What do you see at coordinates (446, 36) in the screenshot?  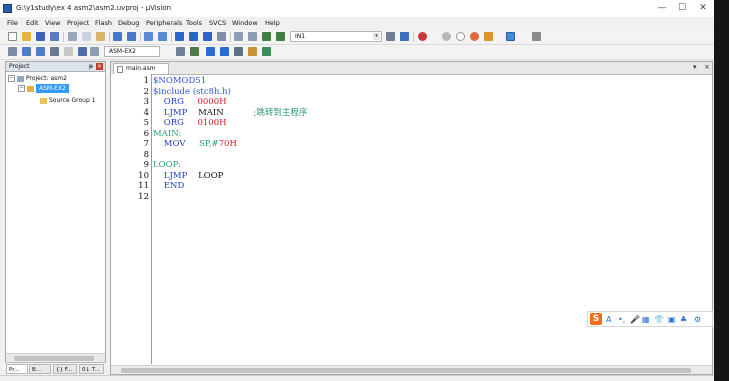 I see `breakpoint-icon` at bounding box center [446, 36].